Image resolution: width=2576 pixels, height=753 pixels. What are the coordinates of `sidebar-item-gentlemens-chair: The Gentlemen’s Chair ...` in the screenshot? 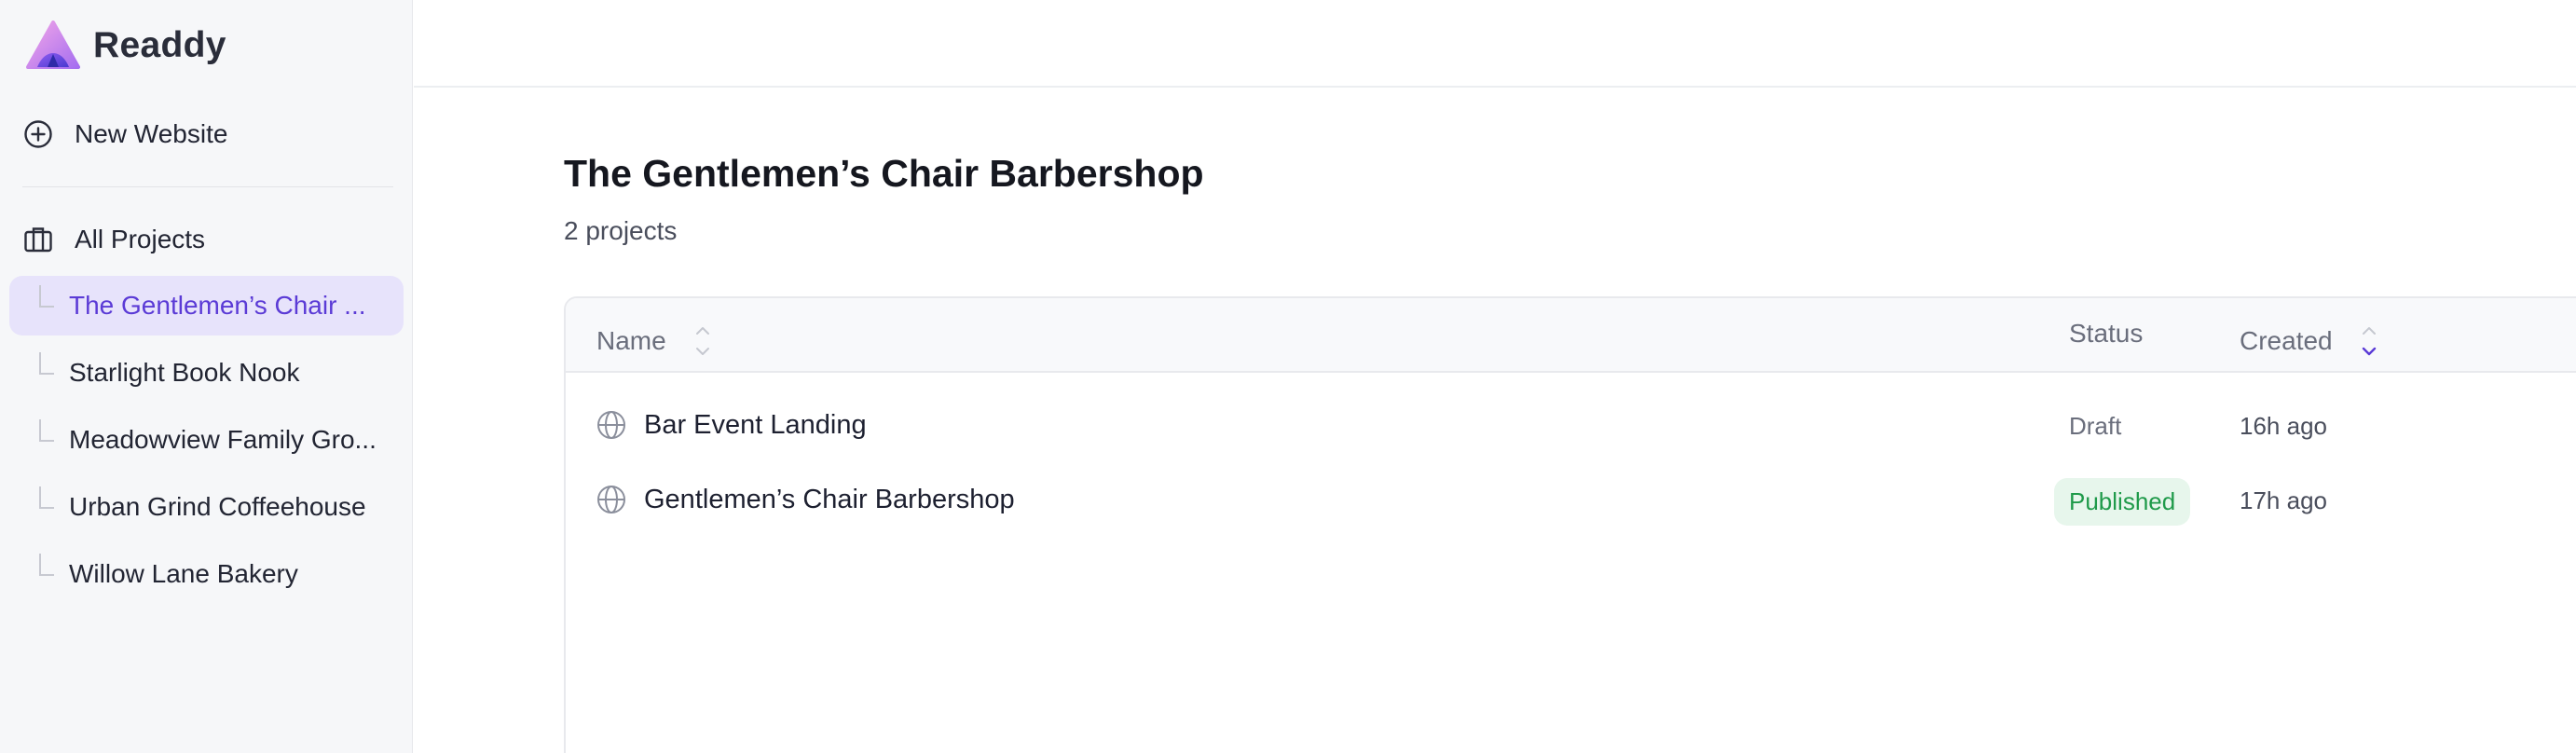 It's located at (206, 305).